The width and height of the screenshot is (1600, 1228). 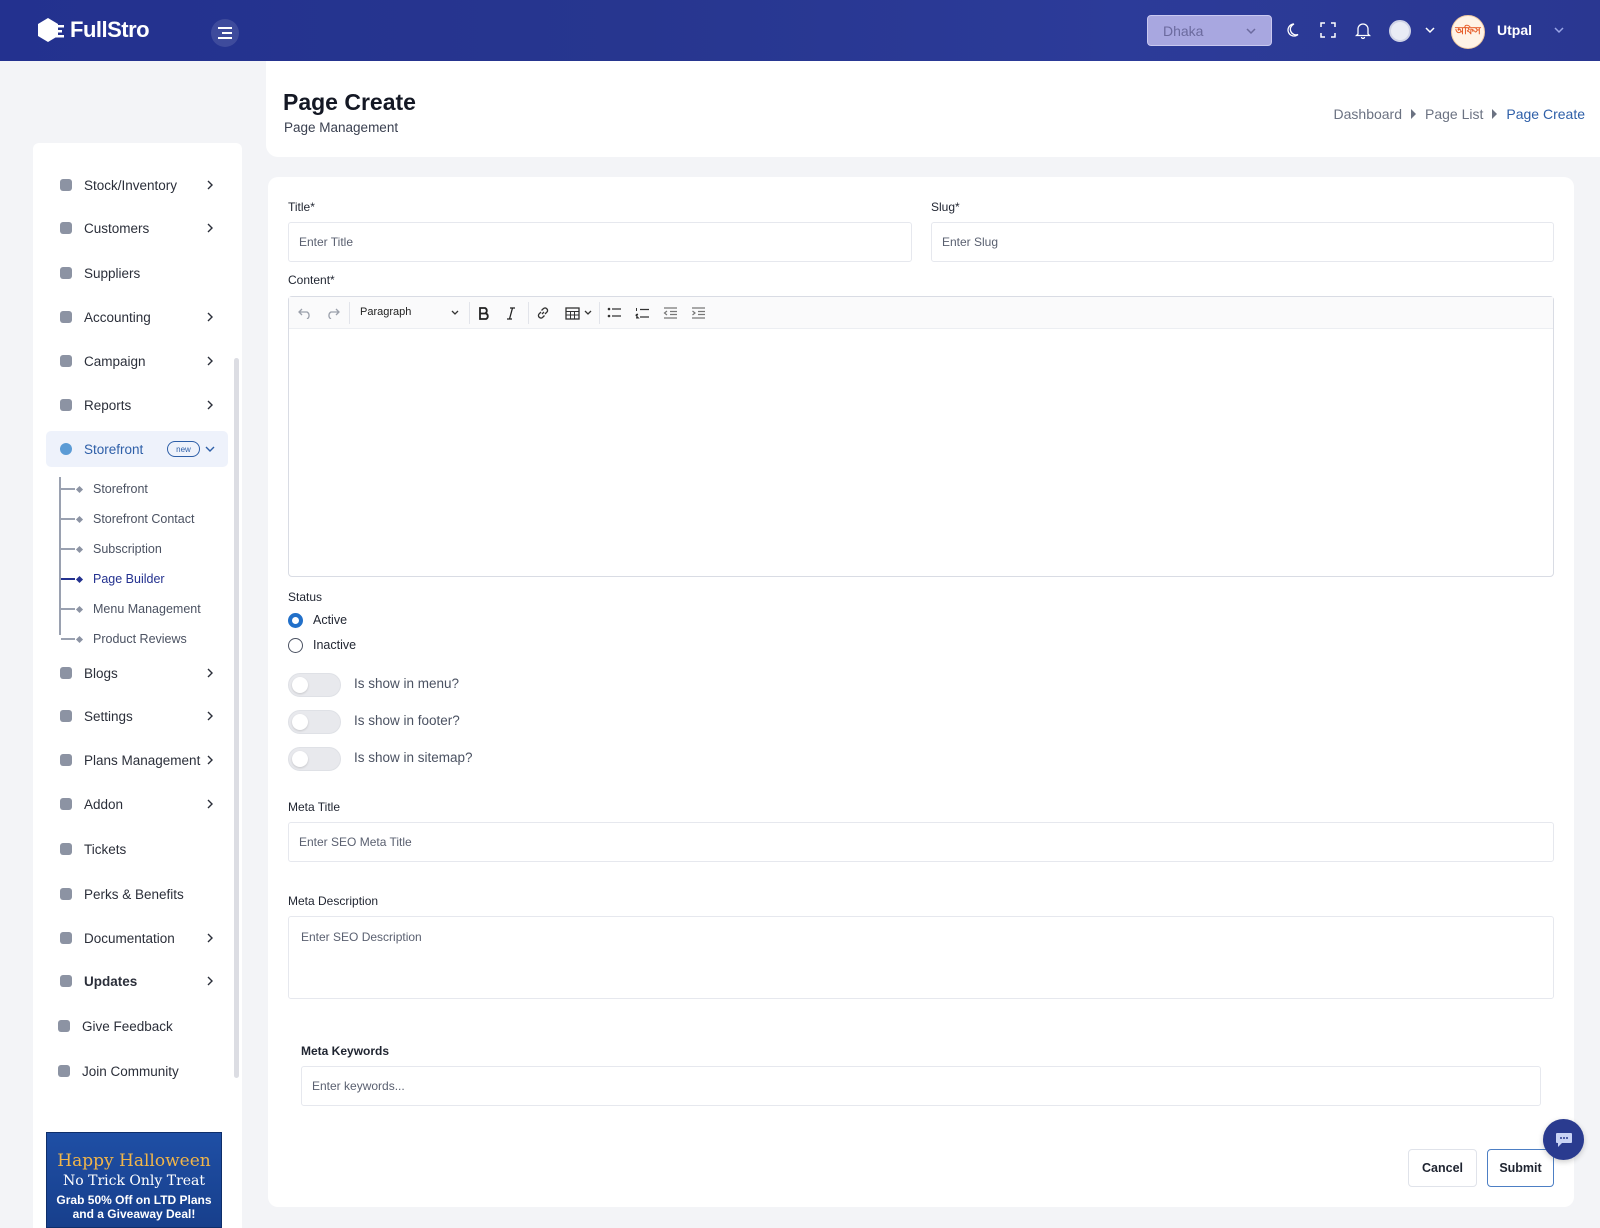 What do you see at coordinates (137, 405) in the screenshot?
I see `sidebar-item-reports: Reports` at bounding box center [137, 405].